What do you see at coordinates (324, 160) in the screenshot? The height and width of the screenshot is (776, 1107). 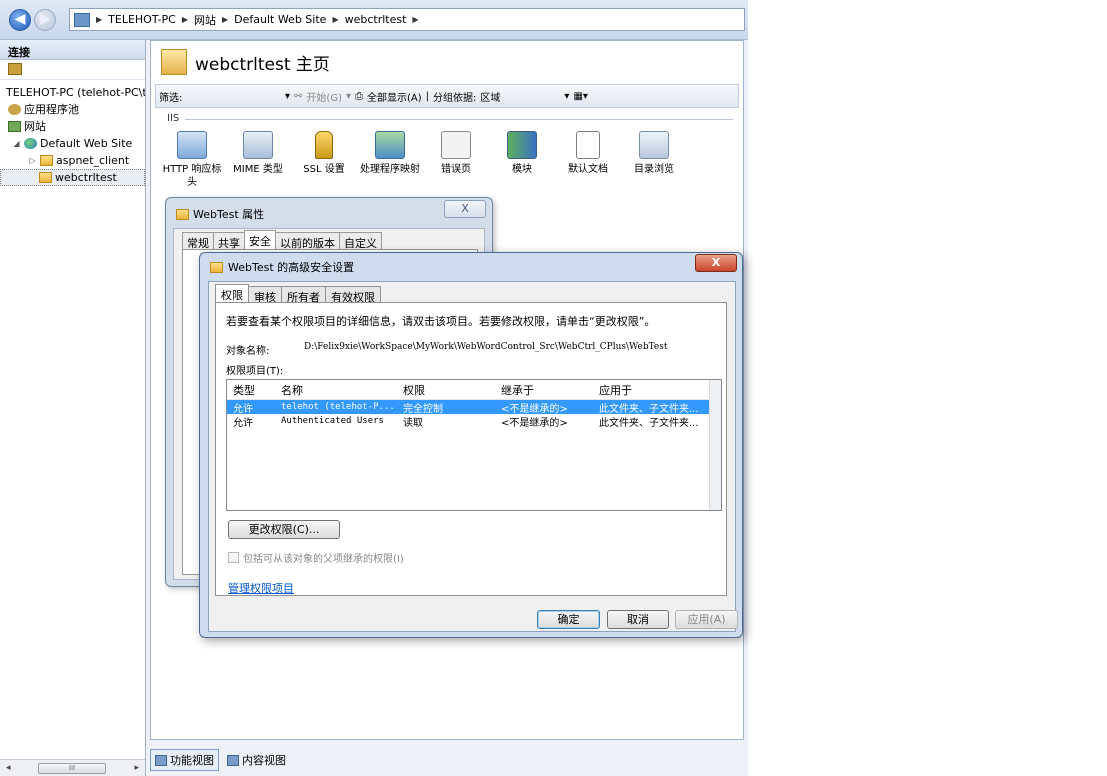 I see `feature-ssl-settings: SSL 设置` at bounding box center [324, 160].